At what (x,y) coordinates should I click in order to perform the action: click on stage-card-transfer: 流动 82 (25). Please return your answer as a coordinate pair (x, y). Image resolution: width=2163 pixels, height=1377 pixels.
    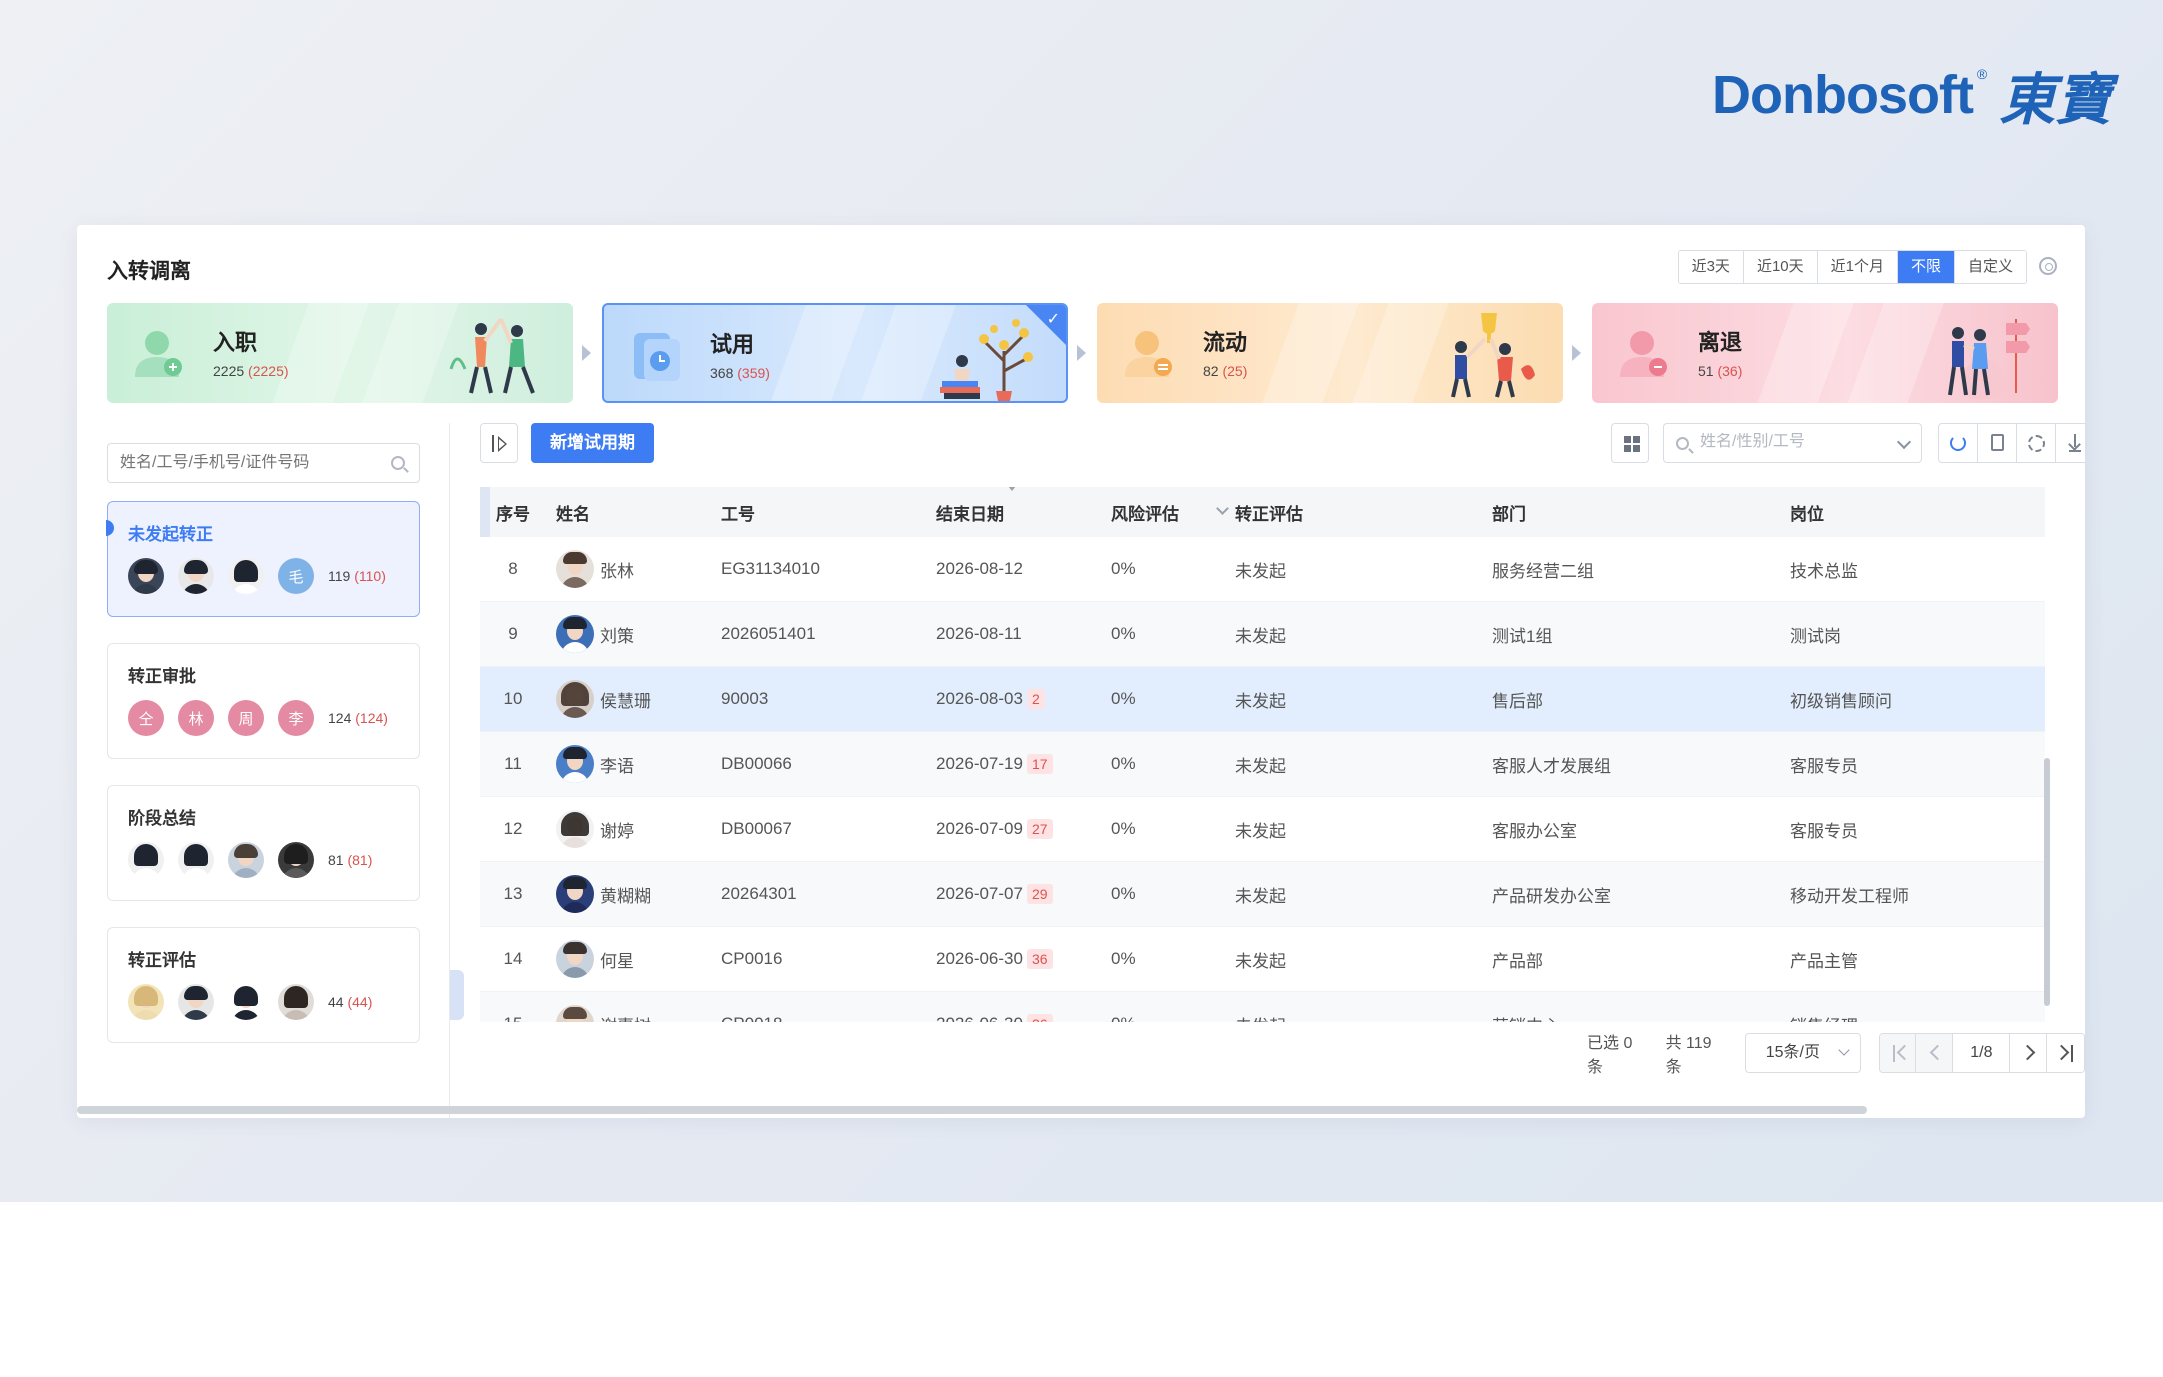
    Looking at the image, I should click on (1330, 353).